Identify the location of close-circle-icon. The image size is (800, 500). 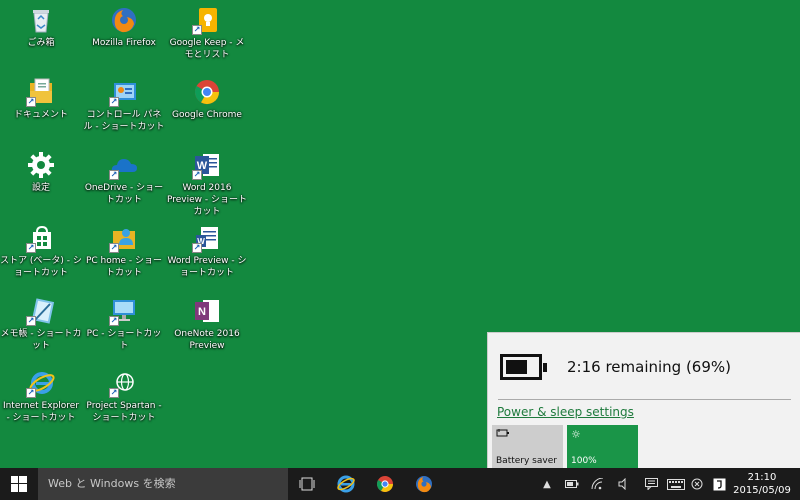
(697, 484).